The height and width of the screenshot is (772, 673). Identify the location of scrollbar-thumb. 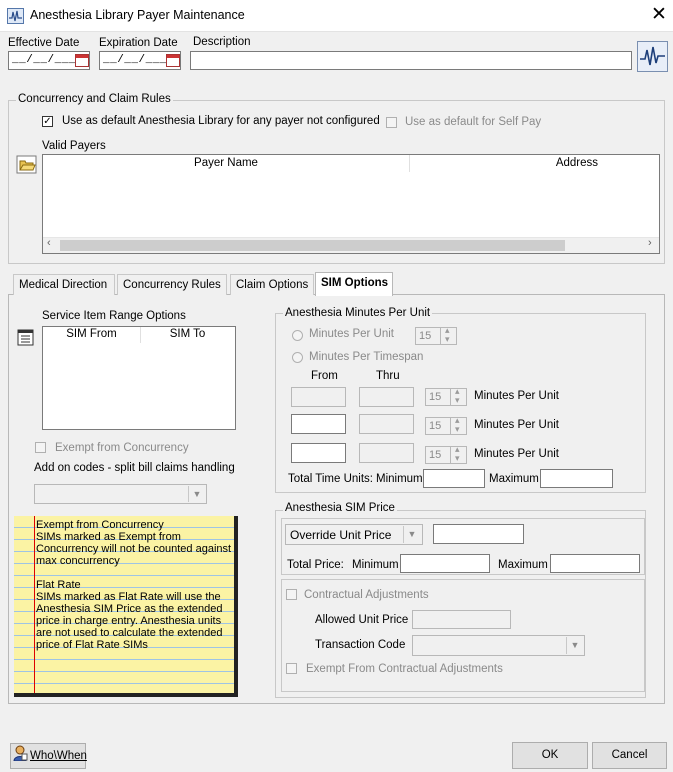
(312, 245).